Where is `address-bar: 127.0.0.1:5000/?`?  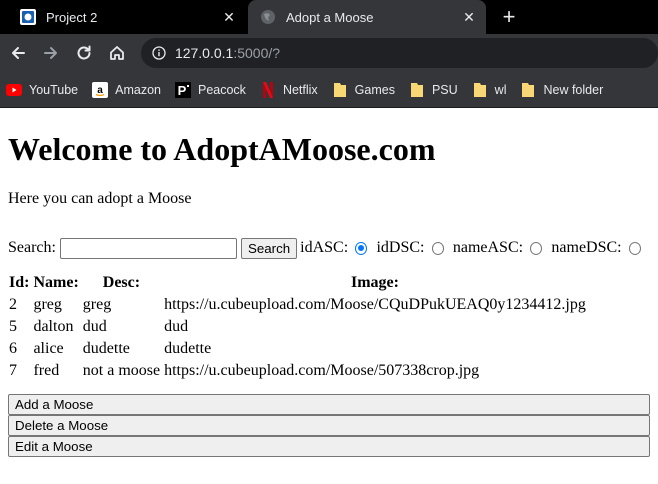 address-bar: 127.0.0.1:5000/? is located at coordinates (399, 53).